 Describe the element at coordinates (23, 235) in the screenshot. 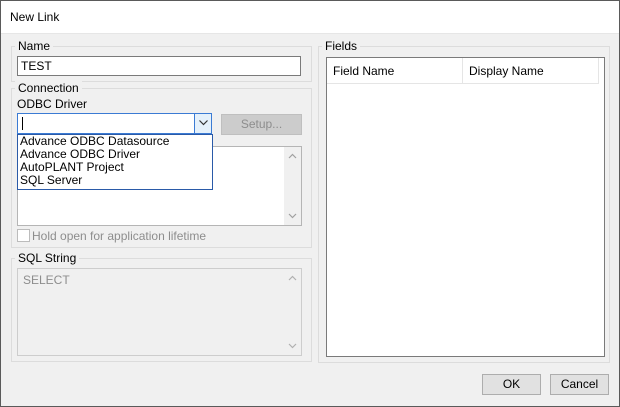

I see `hold-open-checkbox` at that location.